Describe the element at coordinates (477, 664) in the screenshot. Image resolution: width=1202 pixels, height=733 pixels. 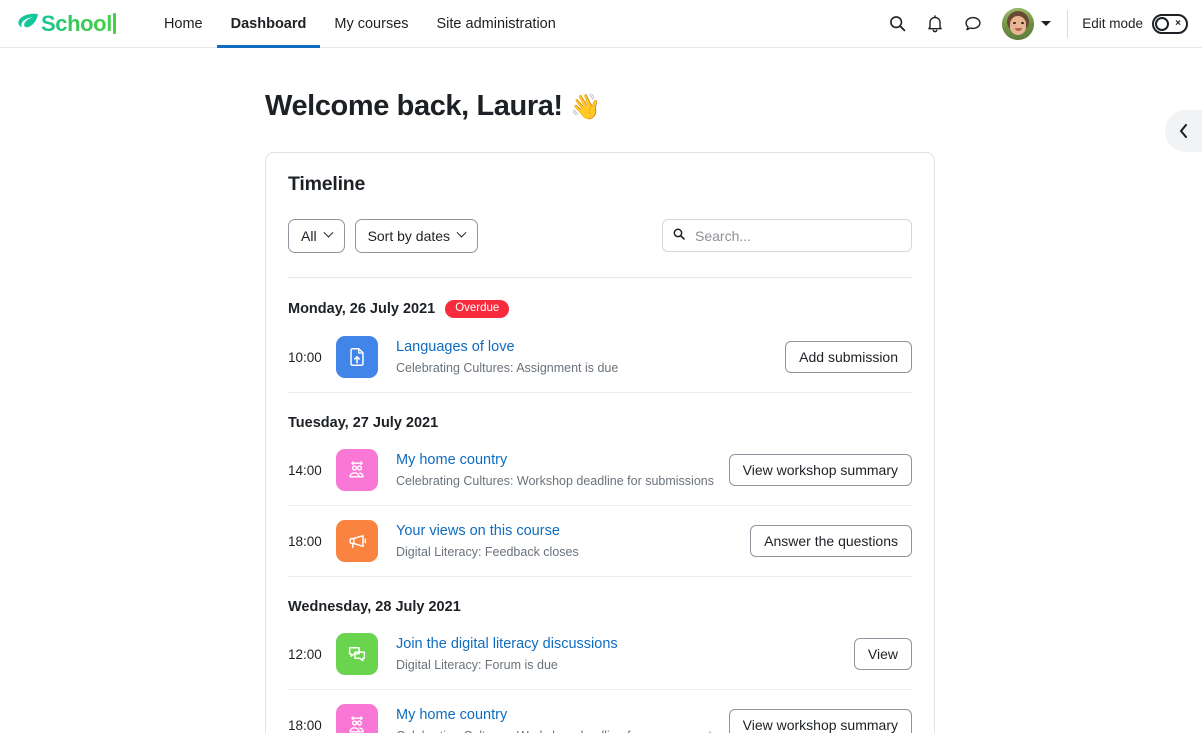
I see `event-subtitle: Digital Literacy: Forum is due` at that location.